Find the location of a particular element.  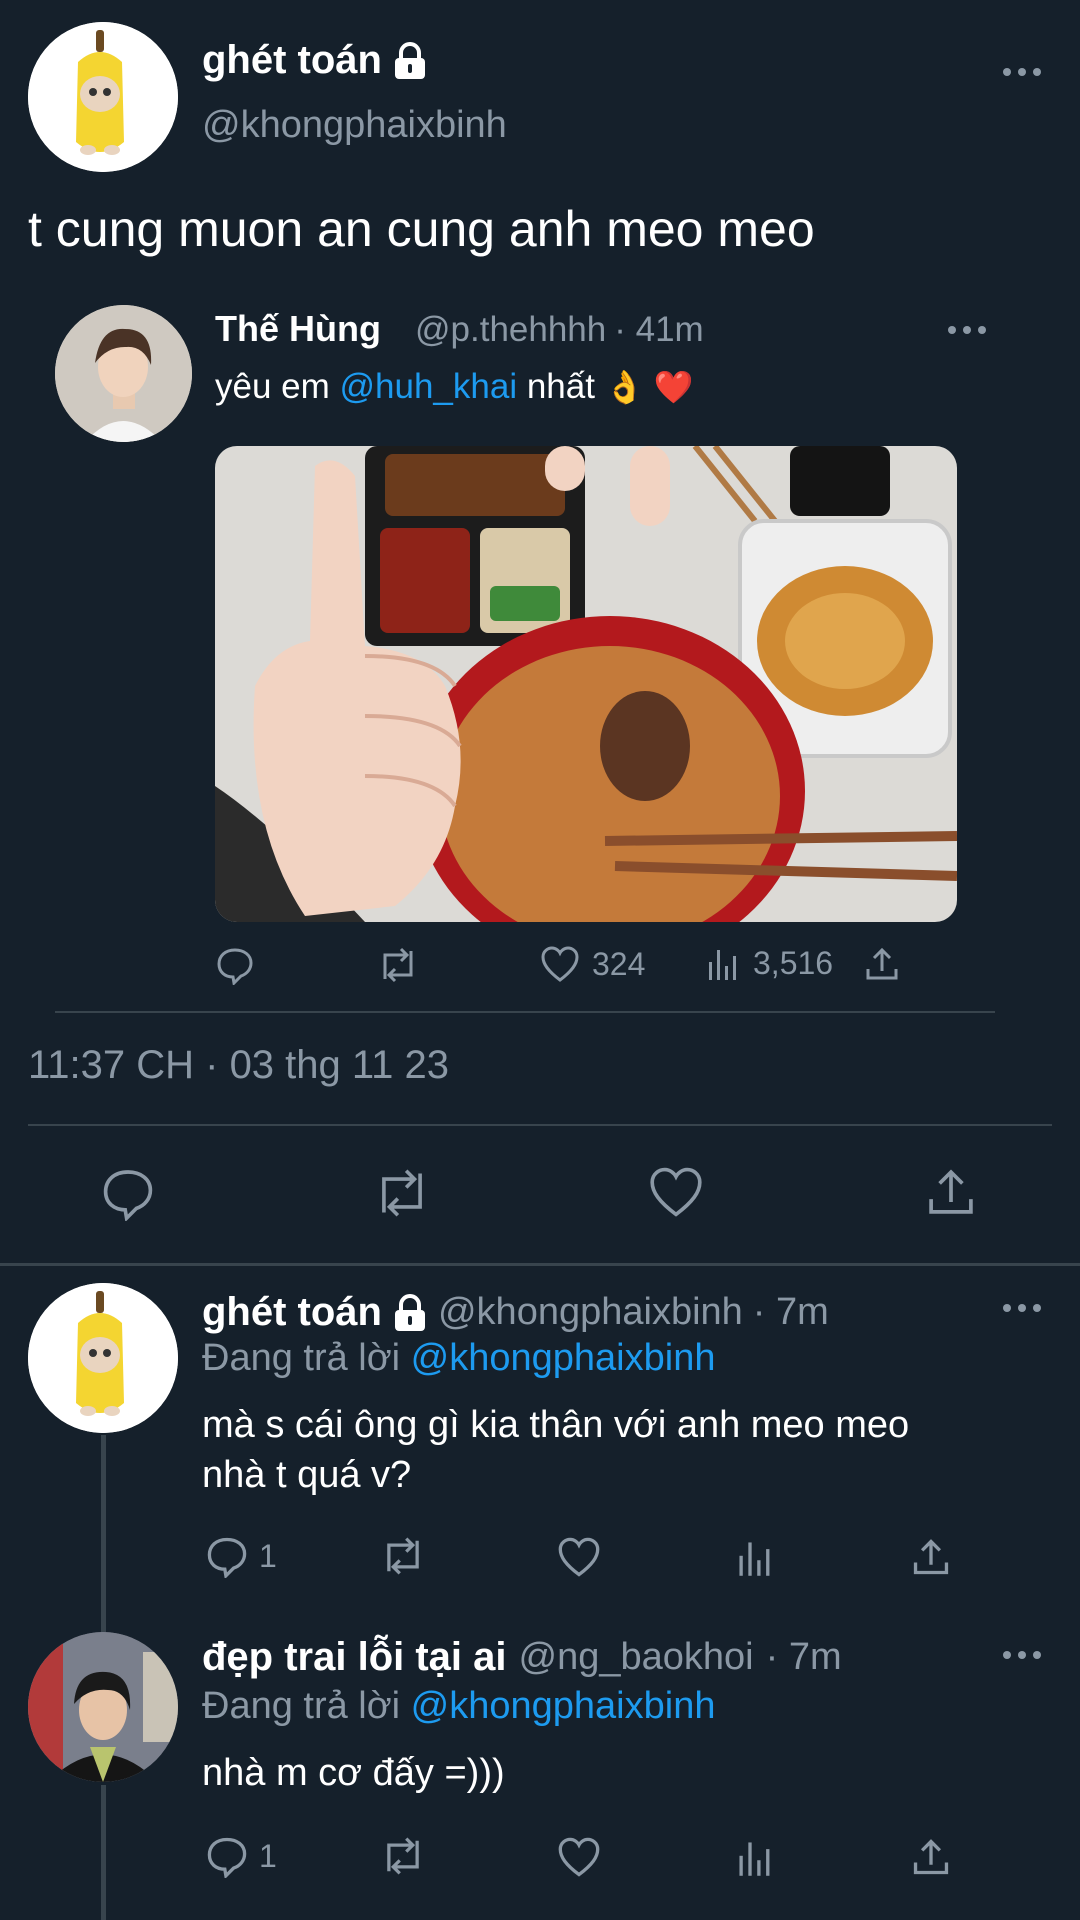

reply2-share-button is located at coordinates (931, 1857).